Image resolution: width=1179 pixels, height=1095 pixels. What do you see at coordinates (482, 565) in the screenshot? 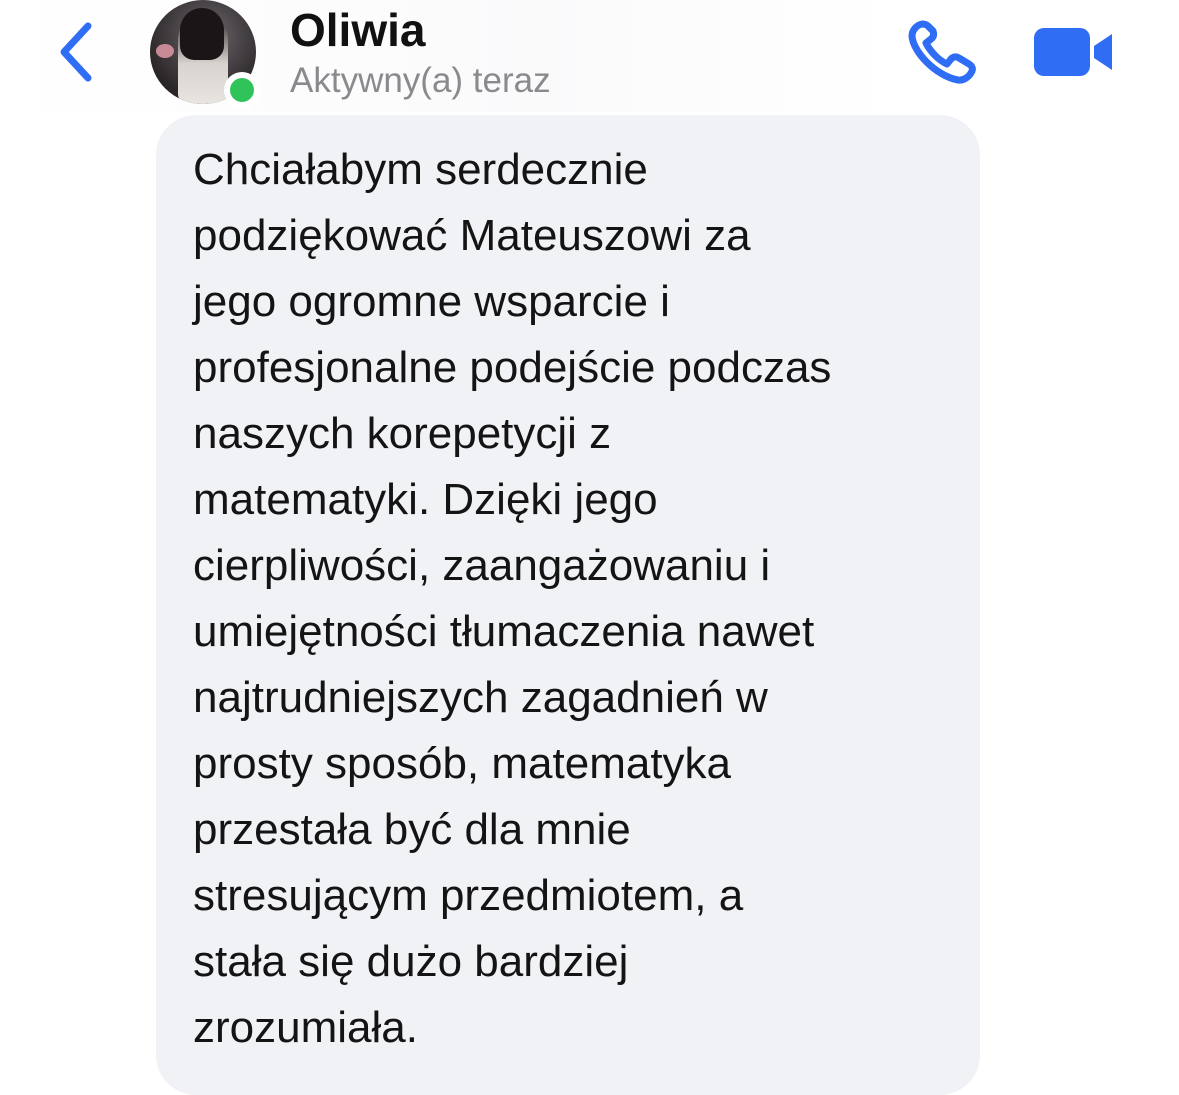
I see `message-line: cierpliwości, zaangażowaniu i` at bounding box center [482, 565].